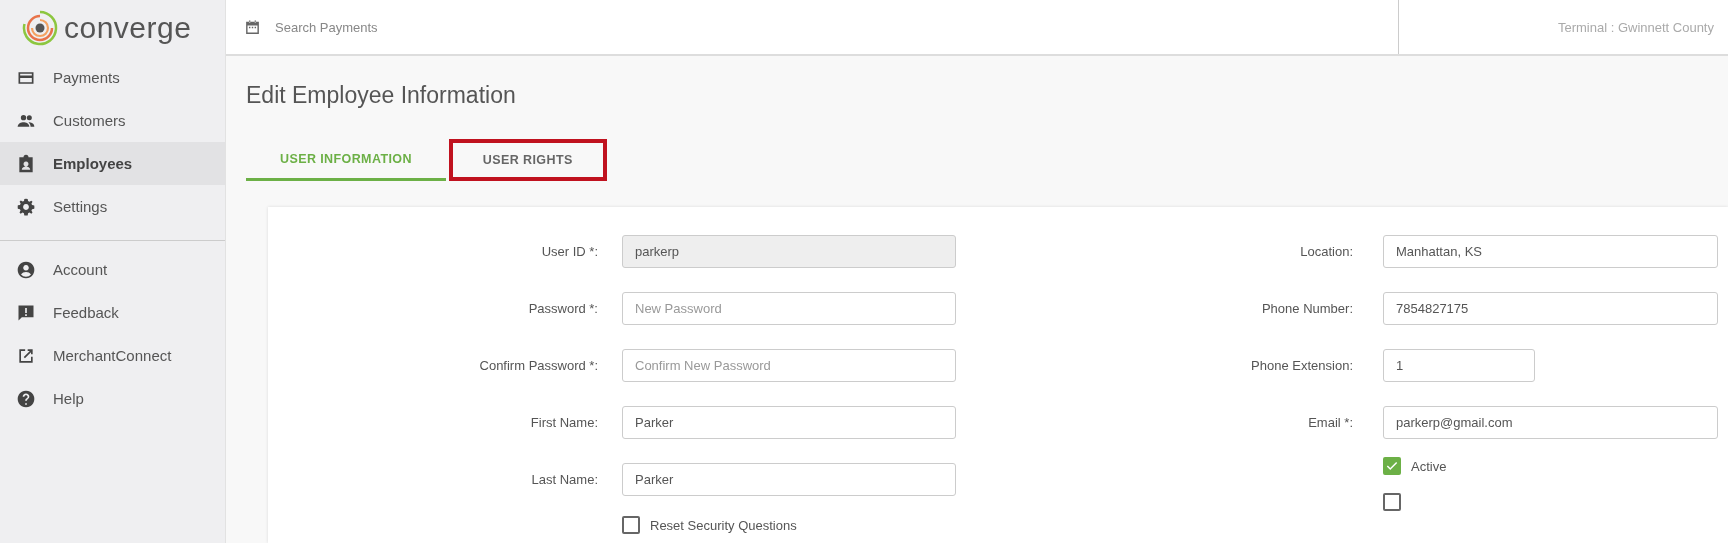 Image resolution: width=1728 pixels, height=543 pixels. I want to click on tab: USER RIGHTS, so click(527, 160).